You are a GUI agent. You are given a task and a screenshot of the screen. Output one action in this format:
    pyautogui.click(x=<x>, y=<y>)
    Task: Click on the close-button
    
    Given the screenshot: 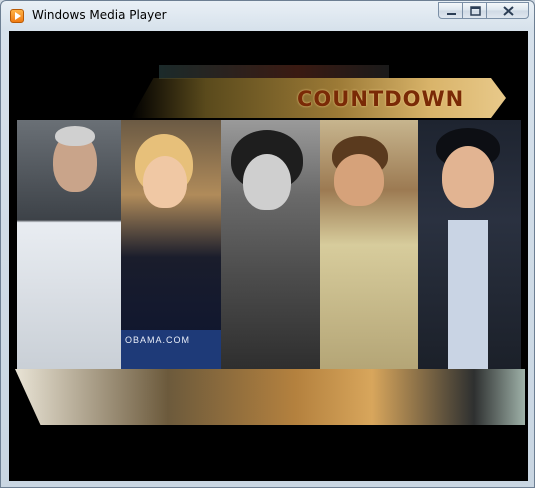 What is the action you would take?
    pyautogui.click(x=507, y=10)
    